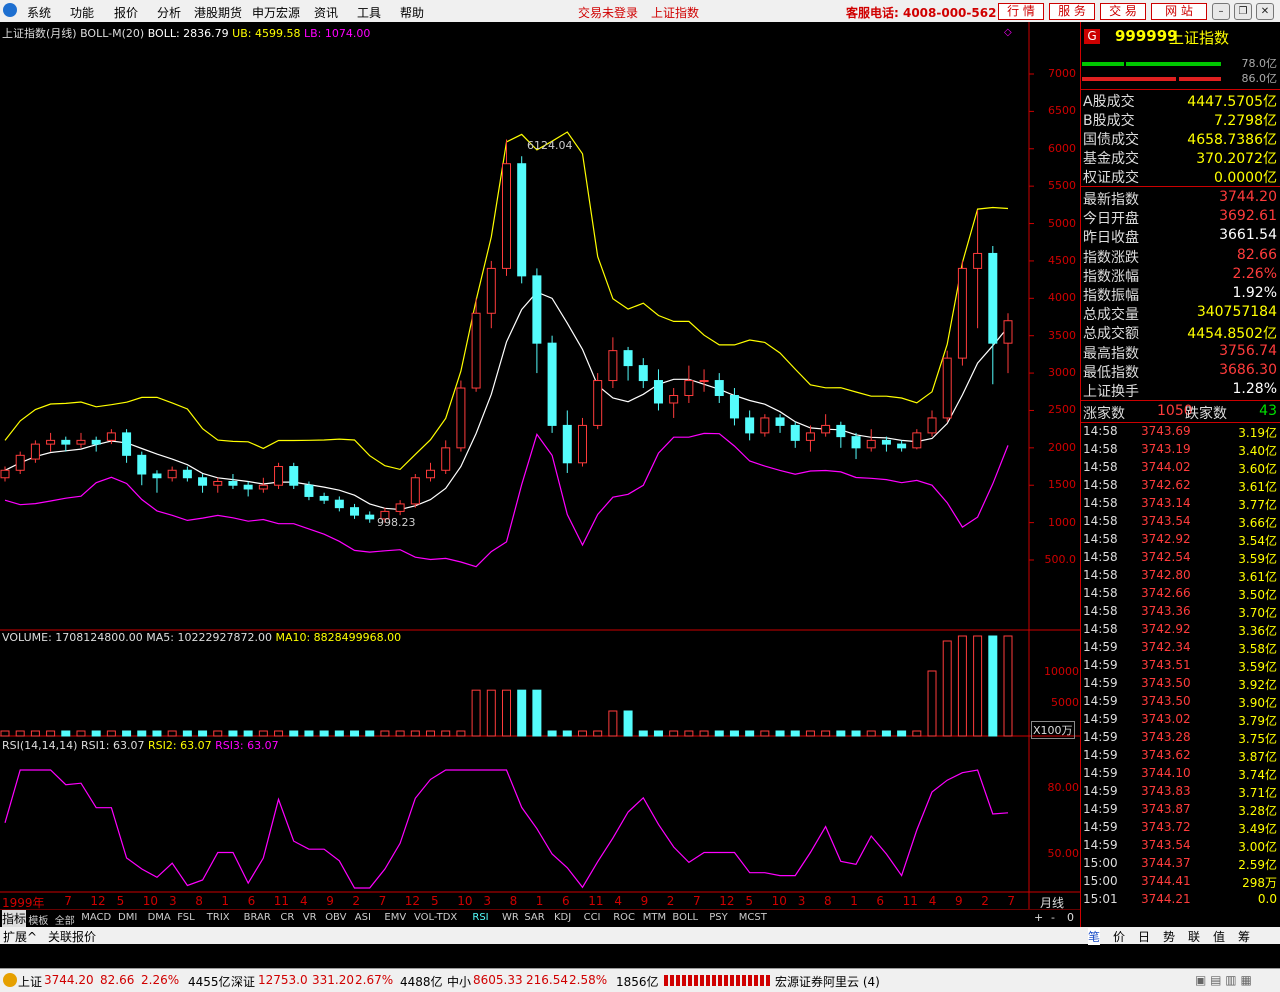  What do you see at coordinates (1243, 11) in the screenshot?
I see `restore-icon: ❐` at bounding box center [1243, 11].